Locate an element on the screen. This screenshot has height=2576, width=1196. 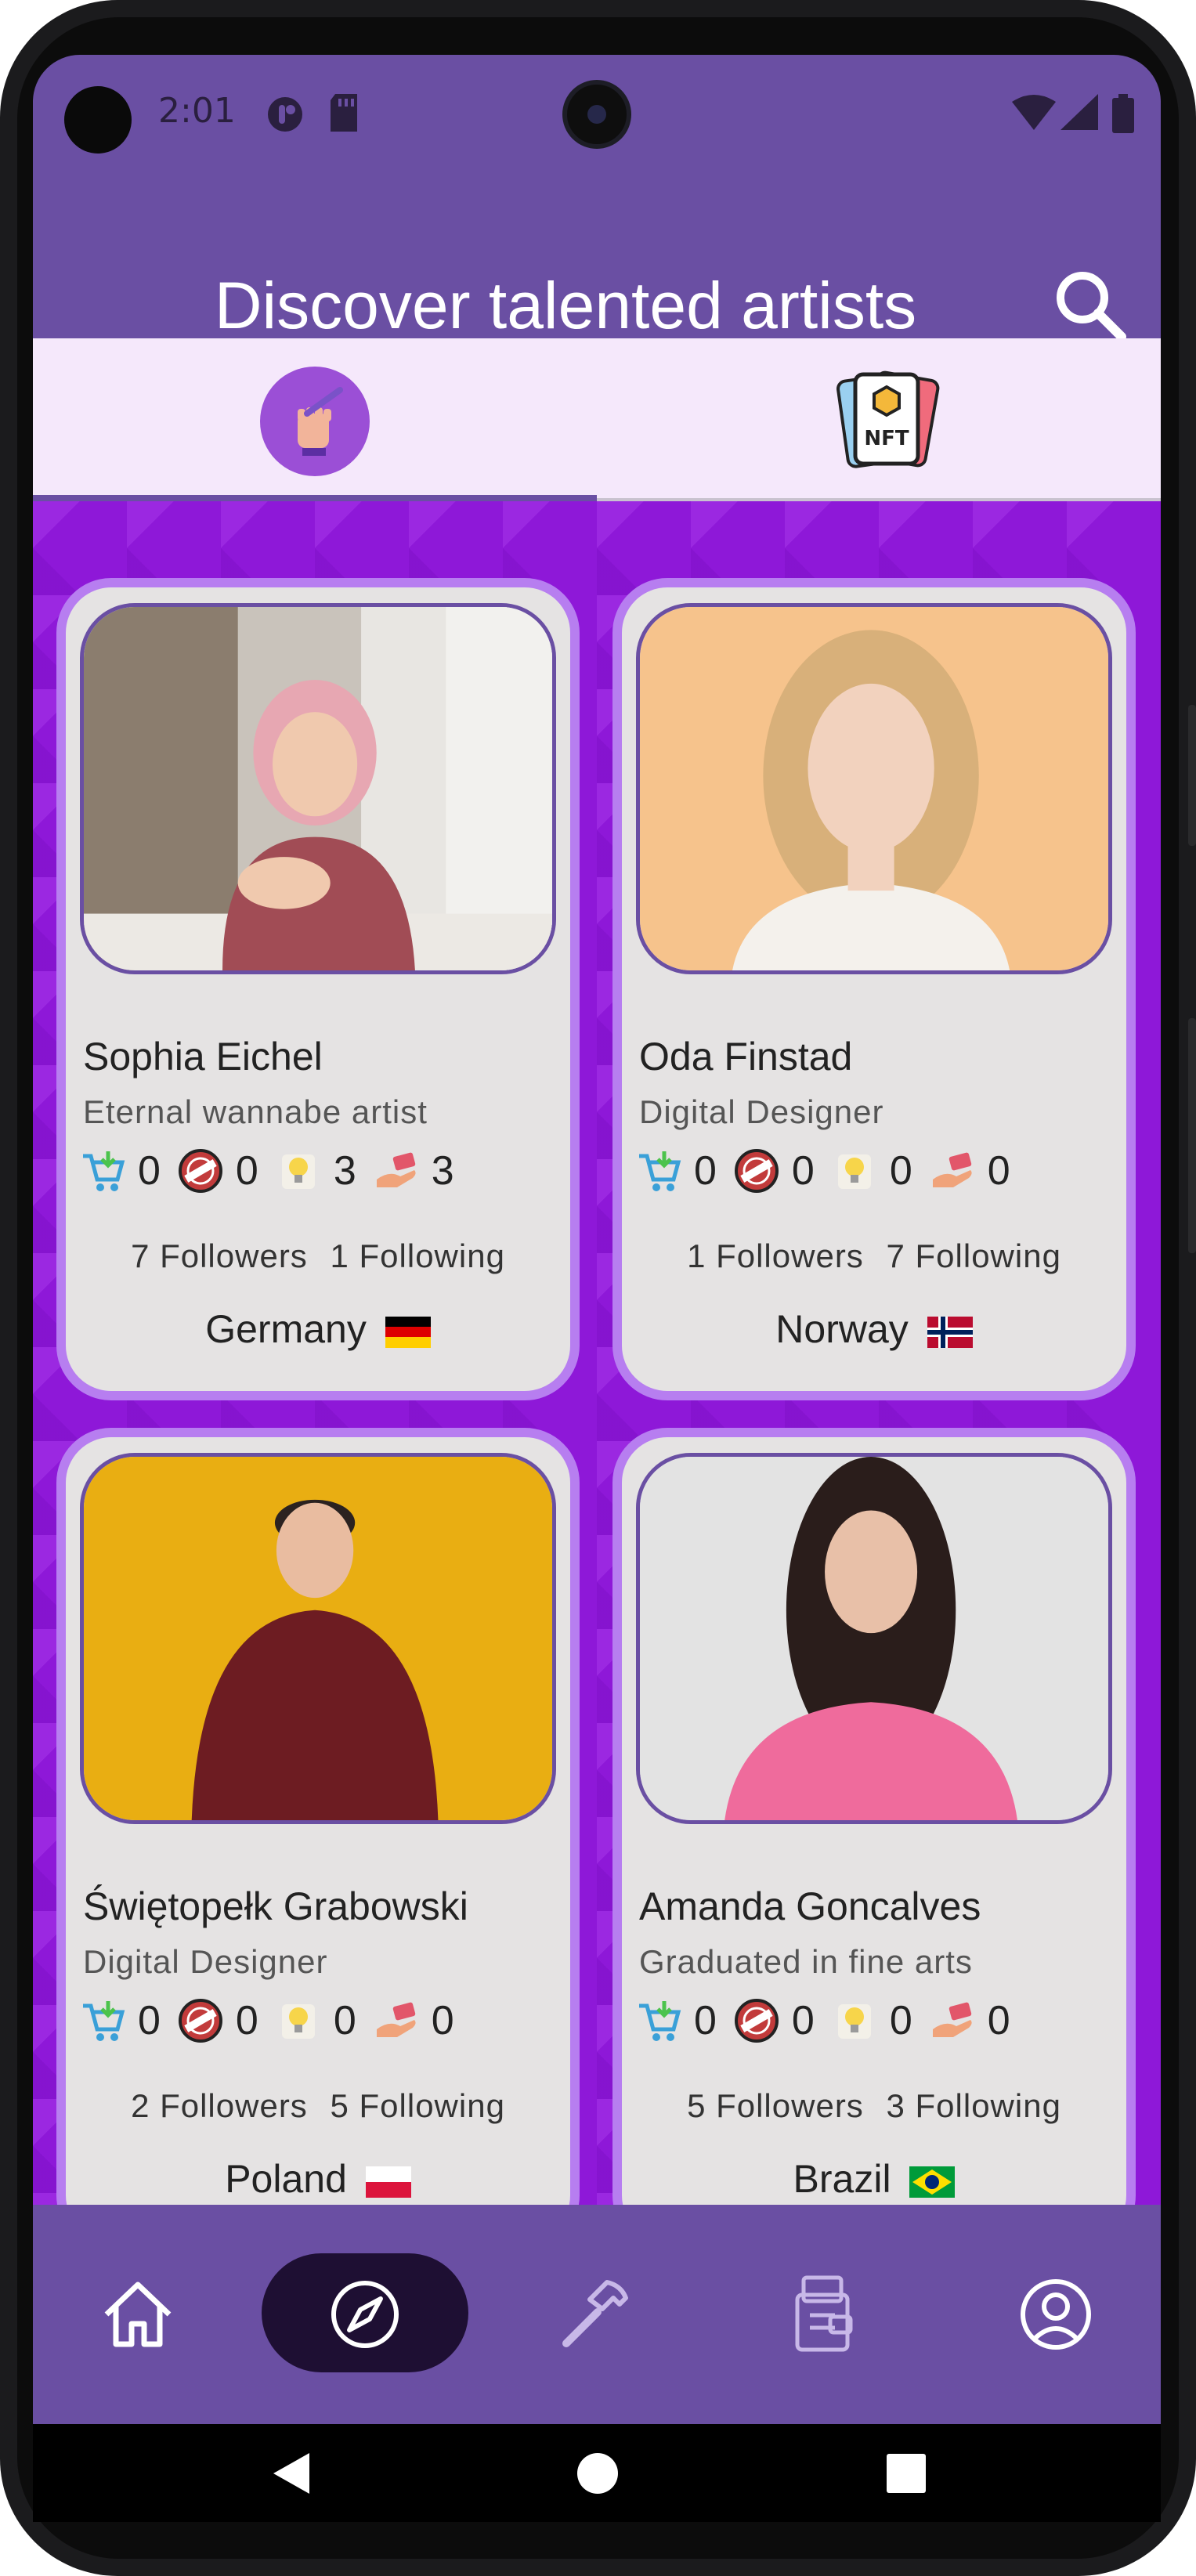
tab-nft: NFT is located at coordinates (879, 419).